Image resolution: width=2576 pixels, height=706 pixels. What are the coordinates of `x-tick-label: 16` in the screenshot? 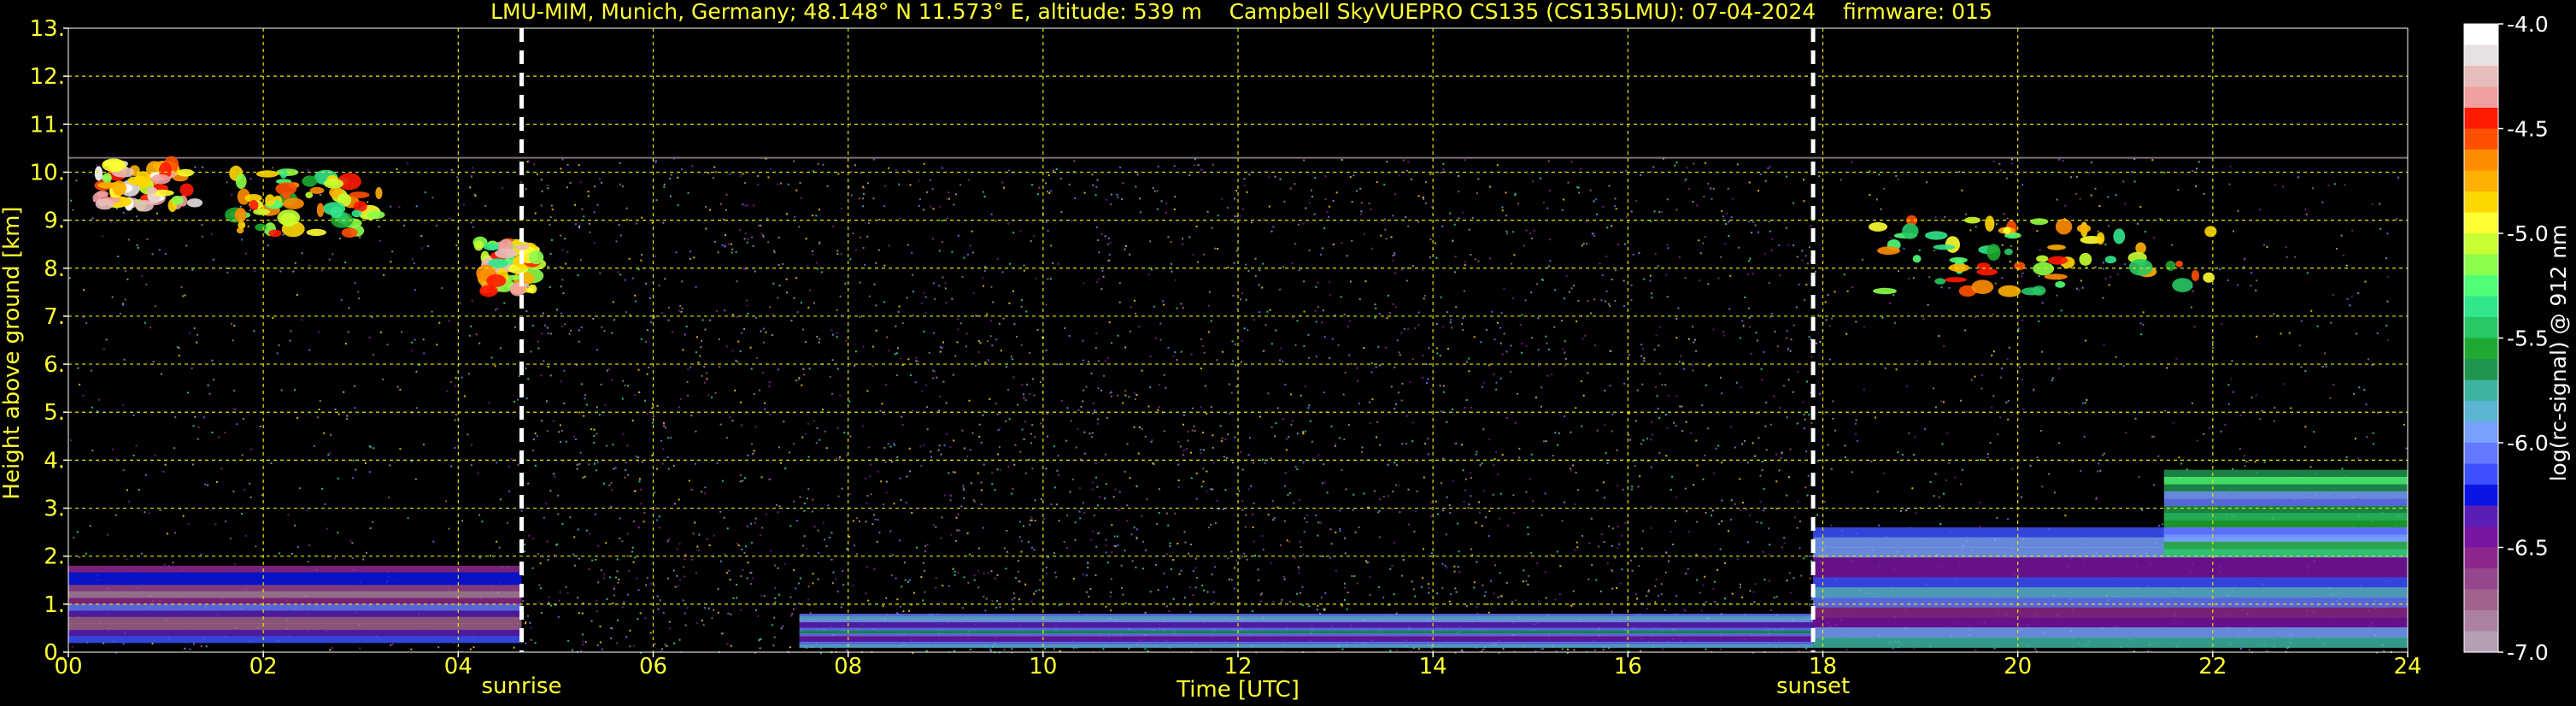 It's located at (1628, 667).